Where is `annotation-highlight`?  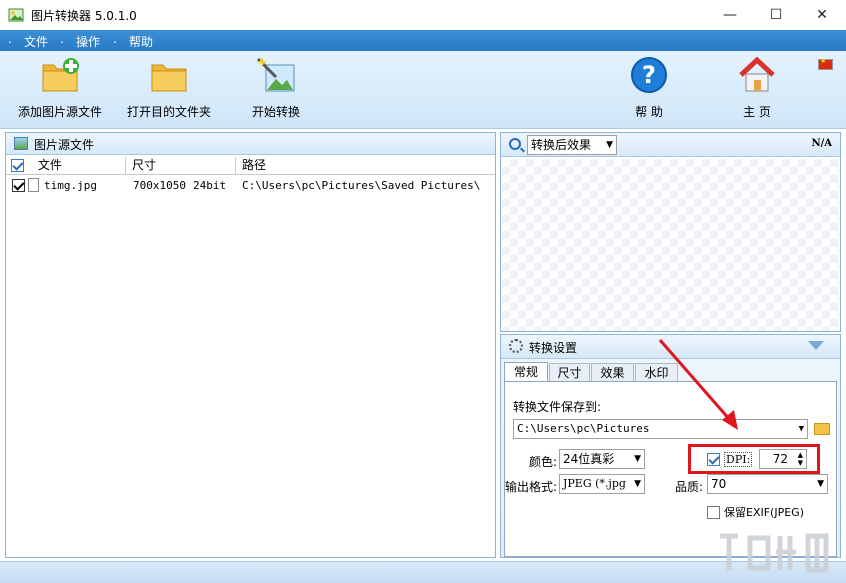
annotation-highlight is located at coordinates (754, 459).